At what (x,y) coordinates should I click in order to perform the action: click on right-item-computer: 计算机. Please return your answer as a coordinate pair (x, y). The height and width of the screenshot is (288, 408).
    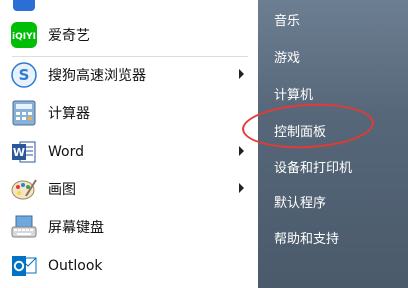
    Looking at the image, I should click on (293, 93).